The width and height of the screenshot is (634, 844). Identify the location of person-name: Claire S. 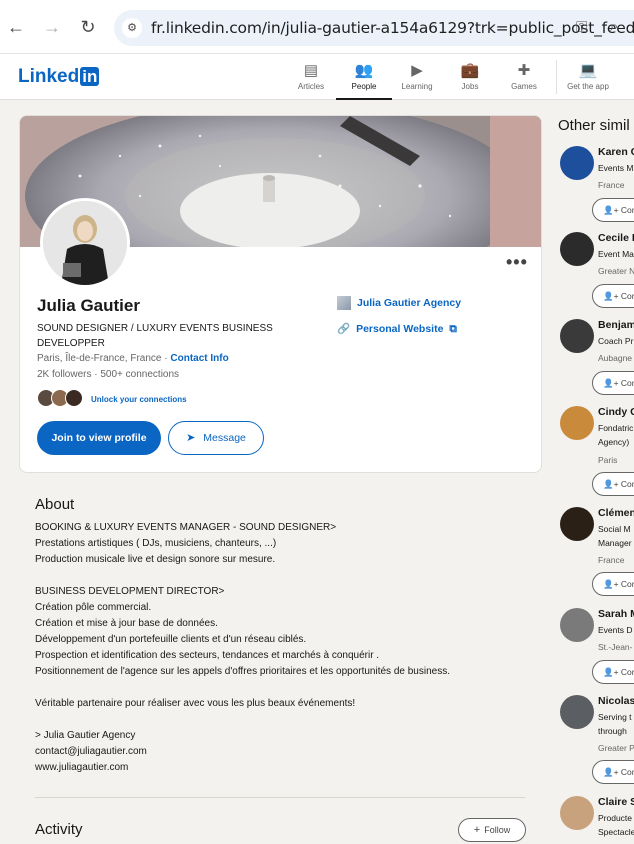
(616, 802).